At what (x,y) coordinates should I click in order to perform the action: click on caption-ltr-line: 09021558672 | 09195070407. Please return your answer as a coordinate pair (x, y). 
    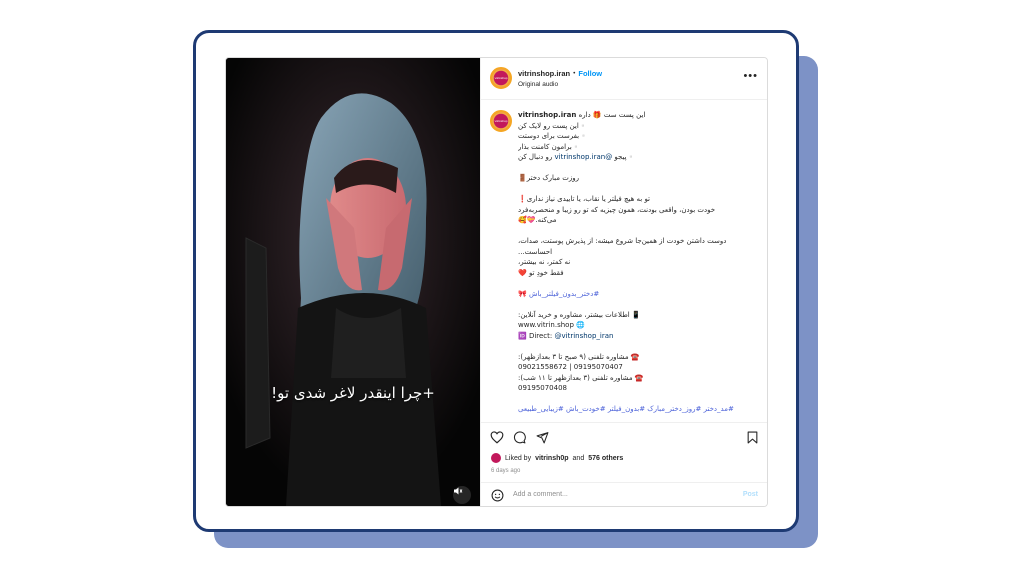
    Looking at the image, I should click on (570, 367).